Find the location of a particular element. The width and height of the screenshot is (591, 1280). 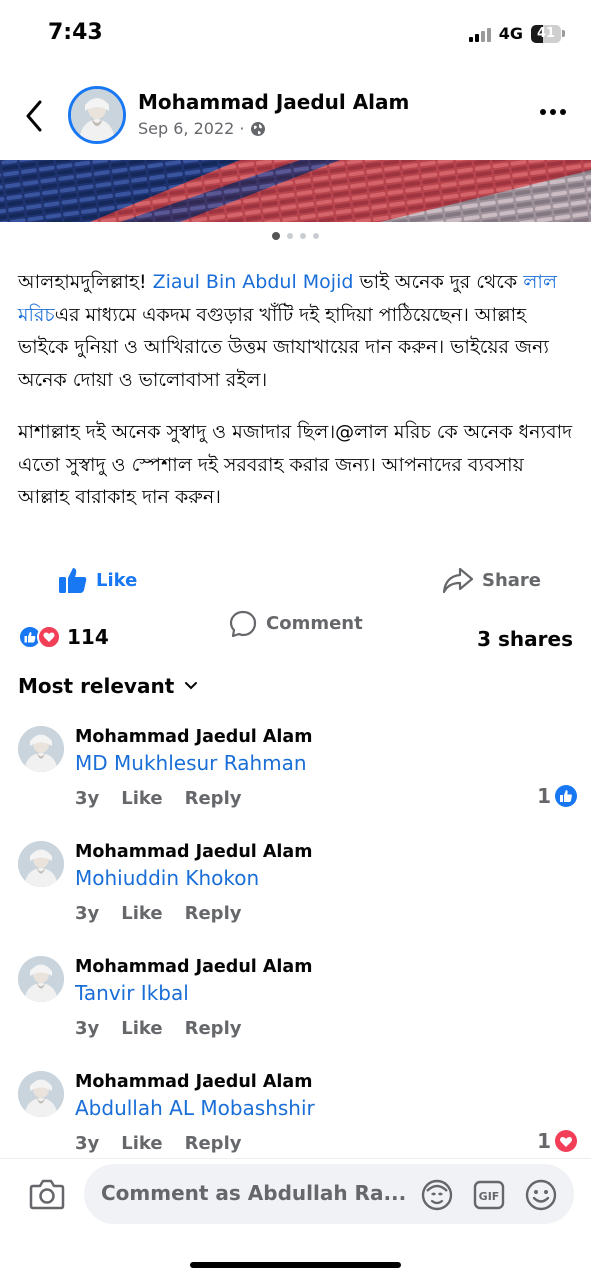

gif-icon: GIF is located at coordinates (489, 1195).